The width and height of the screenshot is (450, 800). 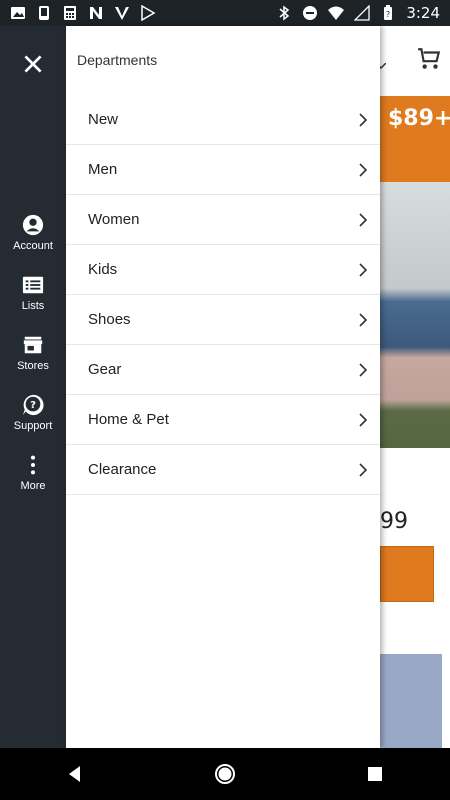 What do you see at coordinates (223, 320) in the screenshot?
I see `department-item: Shoes` at bounding box center [223, 320].